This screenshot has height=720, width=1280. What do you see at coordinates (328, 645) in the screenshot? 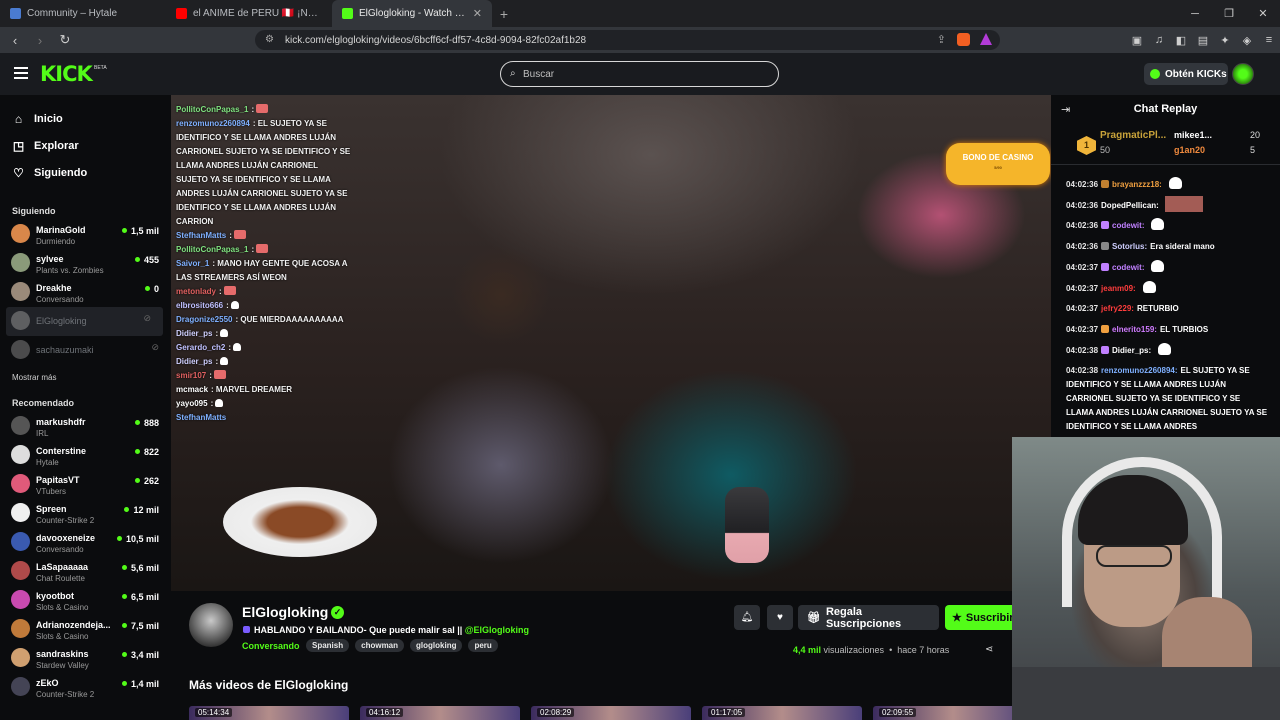
I see `stream-tag: Spanish` at bounding box center [328, 645].